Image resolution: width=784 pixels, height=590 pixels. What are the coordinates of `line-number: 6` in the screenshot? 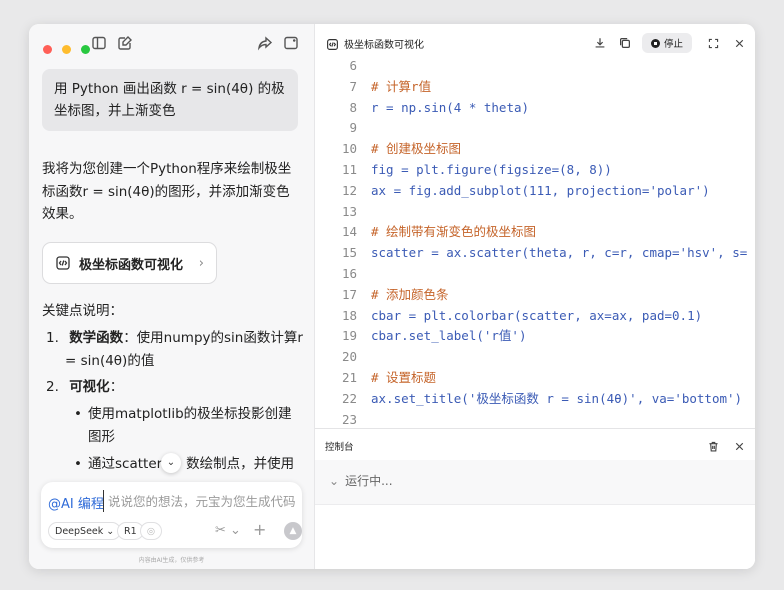 It's located at (353, 65).